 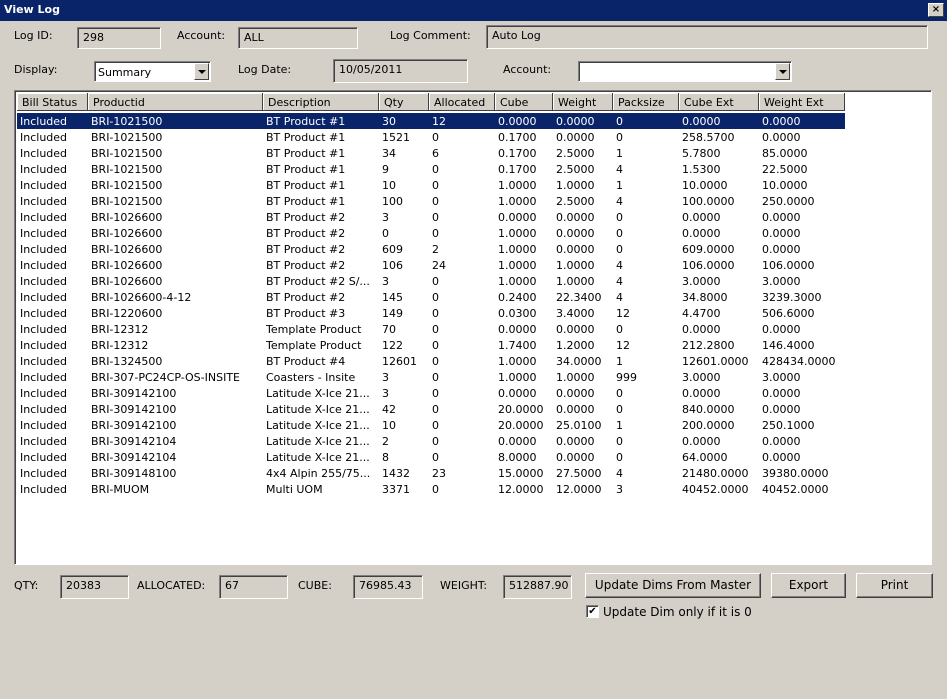 What do you see at coordinates (708, 409) in the screenshot?
I see `cell-cube-ext: 840.0000` at bounding box center [708, 409].